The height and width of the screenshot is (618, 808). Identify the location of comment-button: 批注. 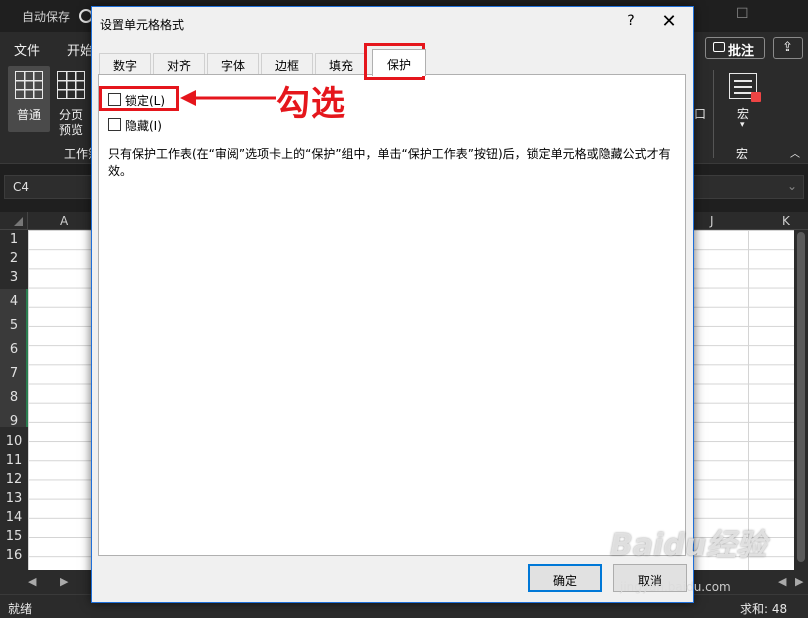
(735, 48).